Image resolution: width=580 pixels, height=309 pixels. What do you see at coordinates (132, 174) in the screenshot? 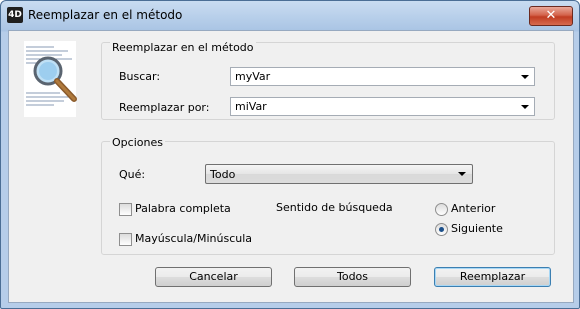
I see `what-label: Qué:` at bounding box center [132, 174].